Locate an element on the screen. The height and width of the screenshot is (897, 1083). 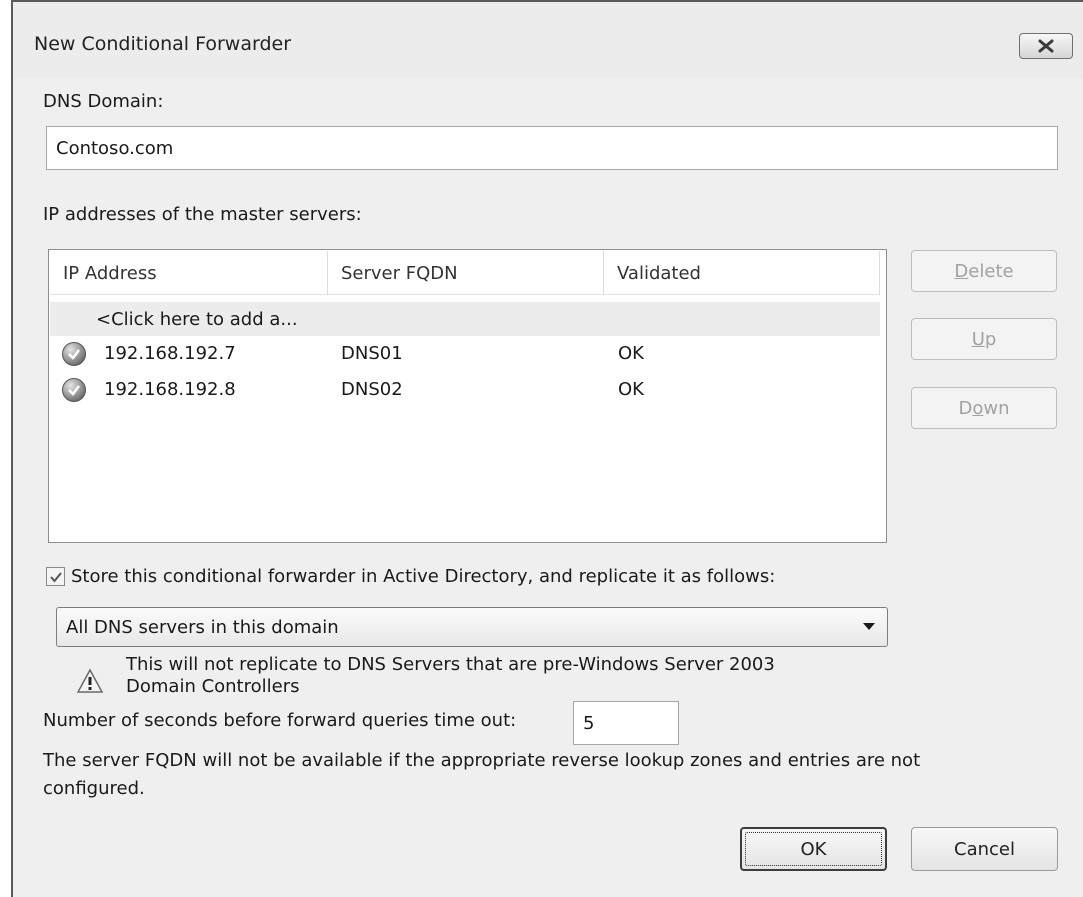
column-header-ip: IP Address is located at coordinates (189, 273).